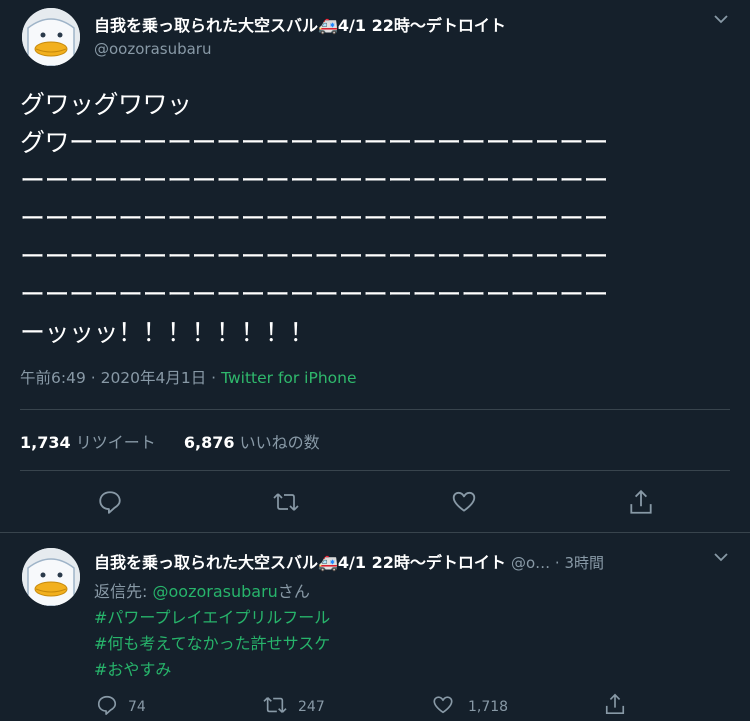  Describe the element at coordinates (375, 532) in the screenshot. I see `section-divider` at that location.